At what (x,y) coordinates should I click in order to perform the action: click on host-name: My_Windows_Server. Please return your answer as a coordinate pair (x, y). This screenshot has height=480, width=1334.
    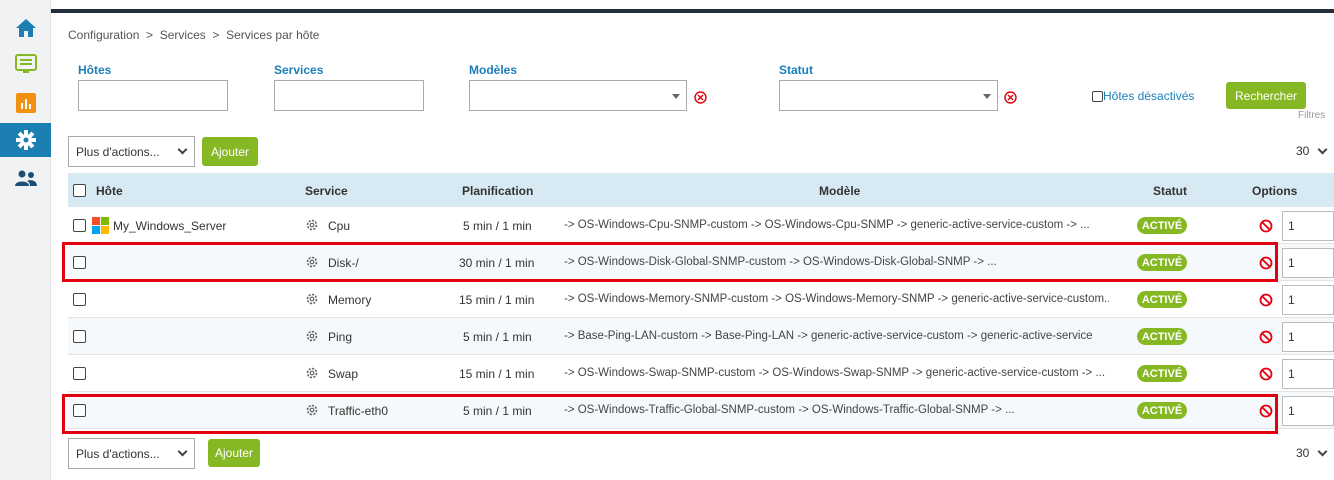
    Looking at the image, I should click on (169, 226).